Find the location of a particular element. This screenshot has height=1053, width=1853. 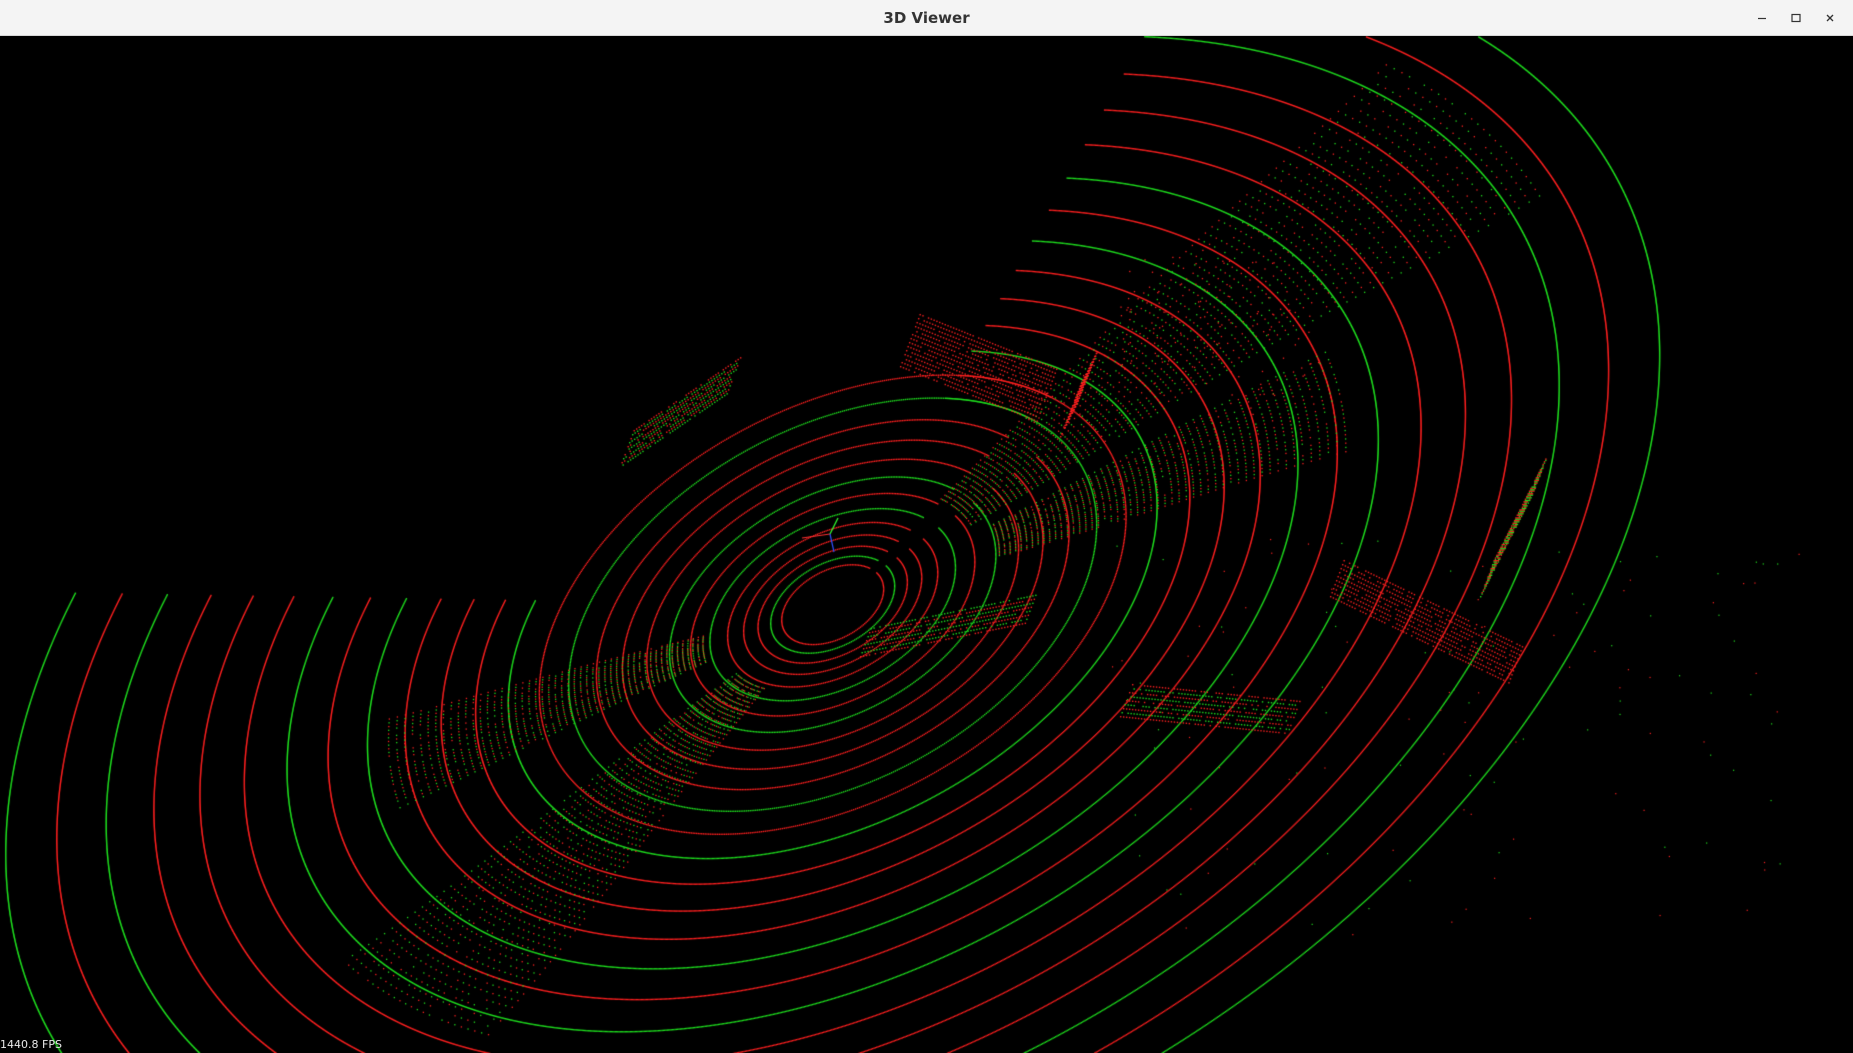

window-title: 3D Viewer is located at coordinates (926, 18).